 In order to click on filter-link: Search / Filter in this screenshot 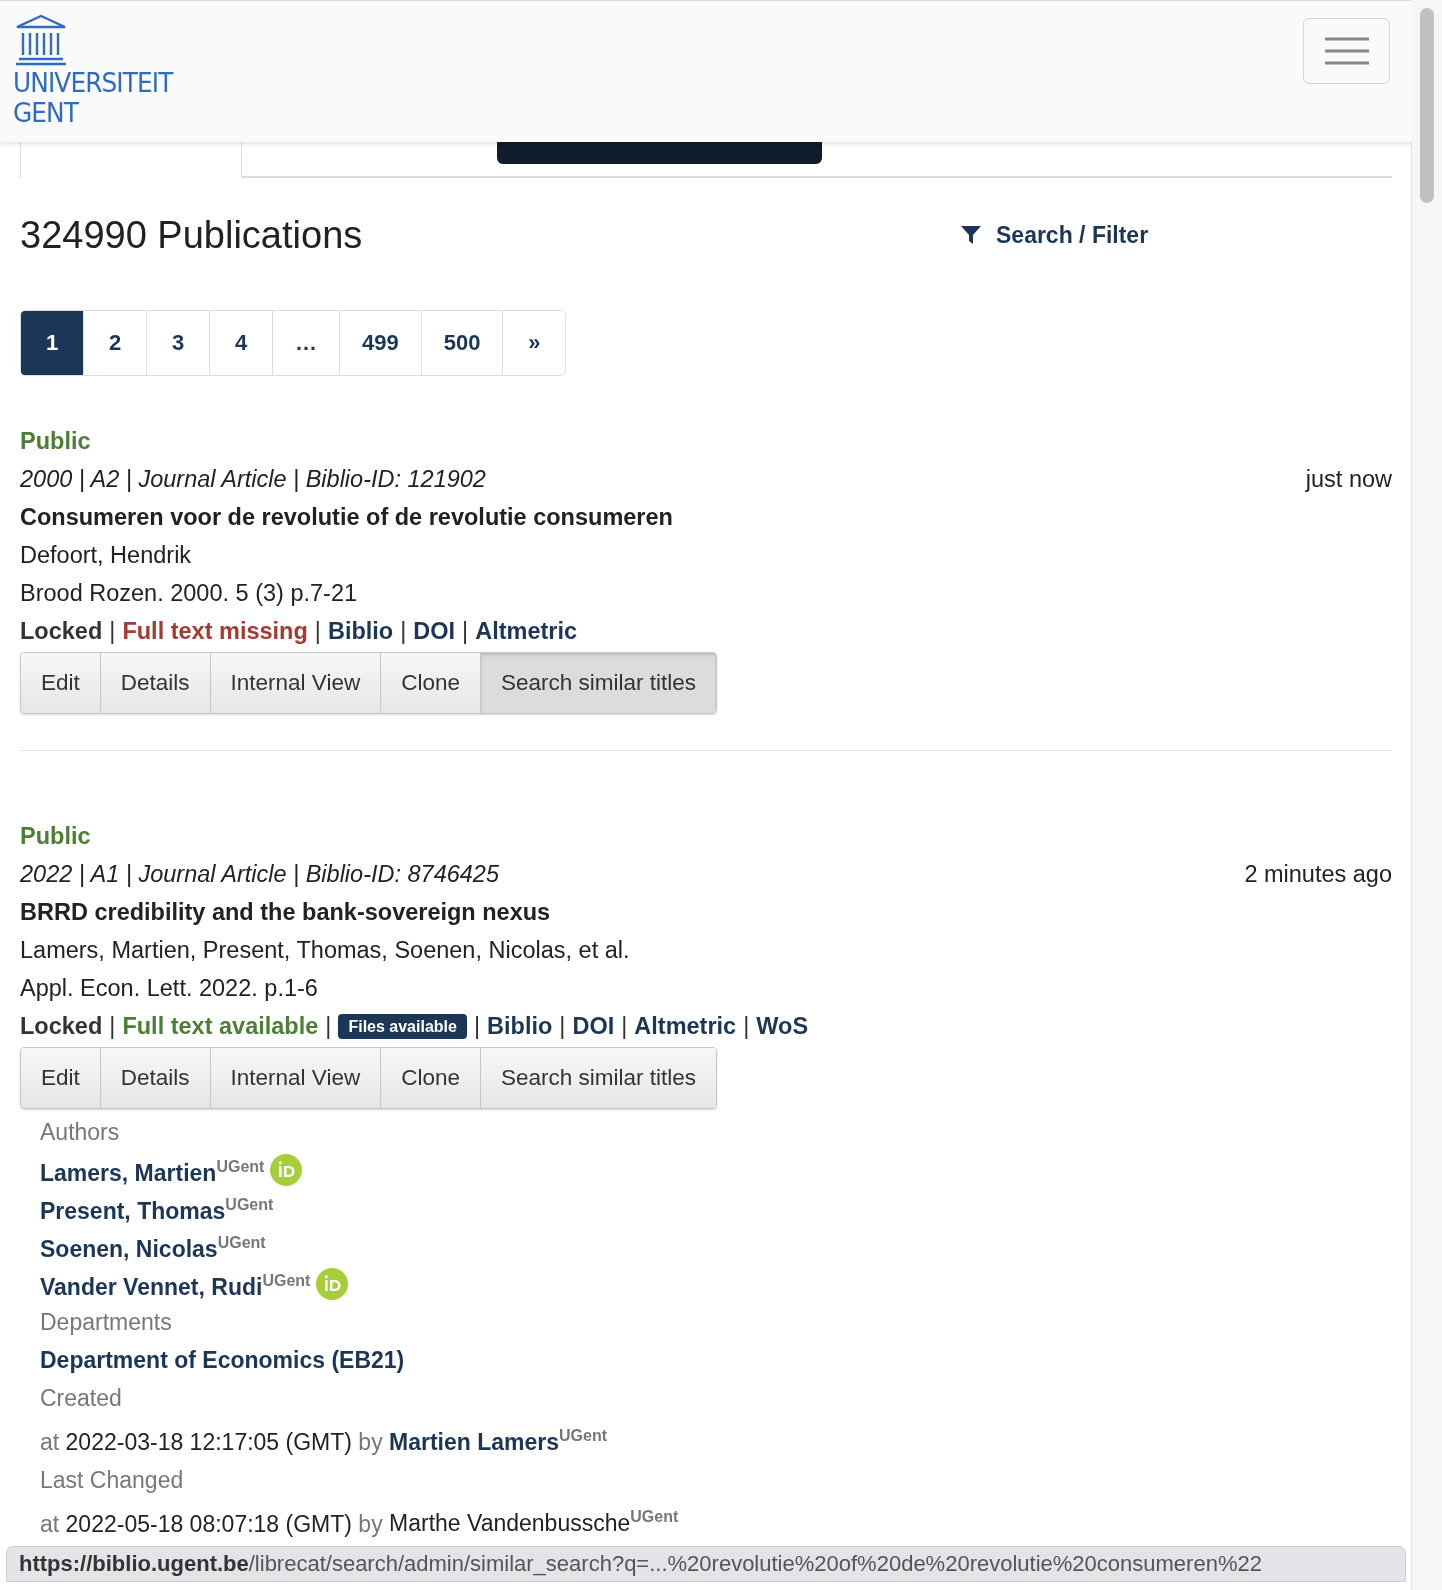, I will do `click(1054, 235)`.